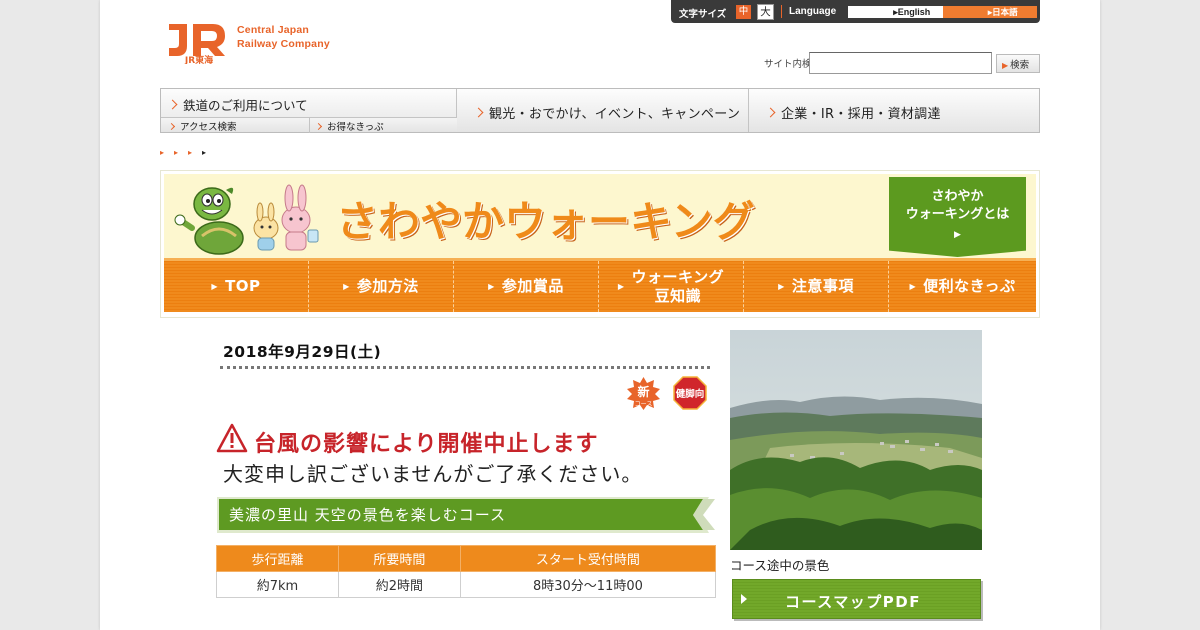 This screenshot has height=630, width=1200. I want to click on company-line1: Central Japan, so click(273, 30).